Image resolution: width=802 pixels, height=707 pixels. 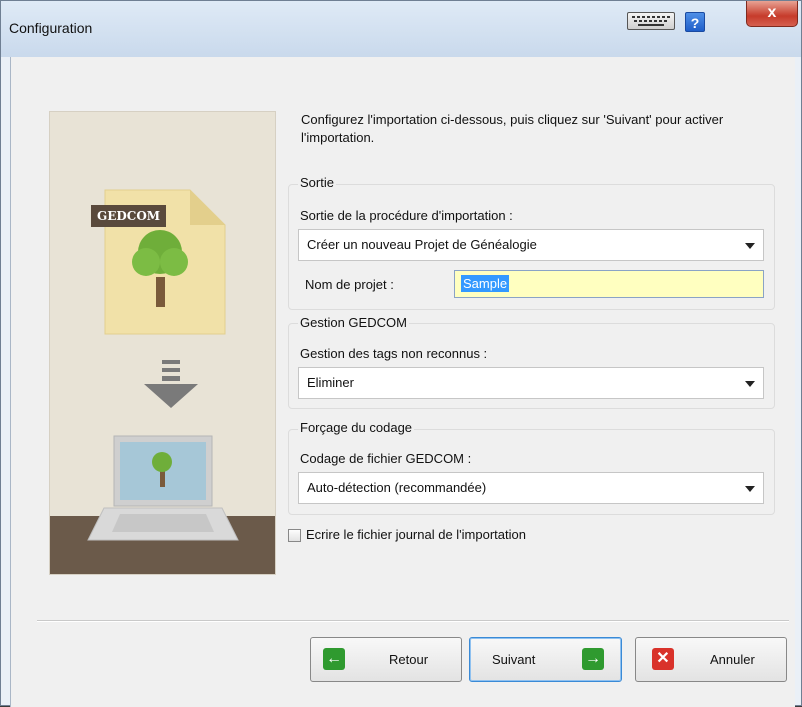 What do you see at coordinates (531, 383) in the screenshot?
I see `tags-dropdown: Eliminer` at bounding box center [531, 383].